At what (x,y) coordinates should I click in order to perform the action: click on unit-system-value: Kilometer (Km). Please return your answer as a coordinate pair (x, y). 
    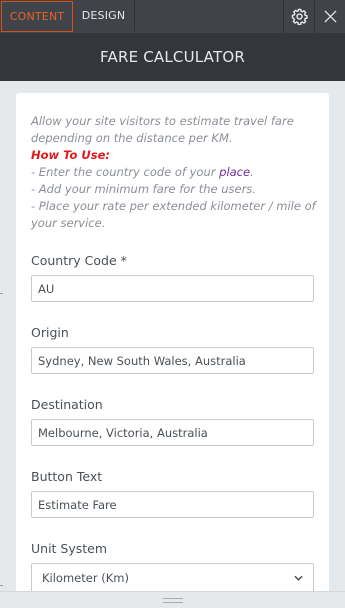
    Looking at the image, I should click on (85, 578).